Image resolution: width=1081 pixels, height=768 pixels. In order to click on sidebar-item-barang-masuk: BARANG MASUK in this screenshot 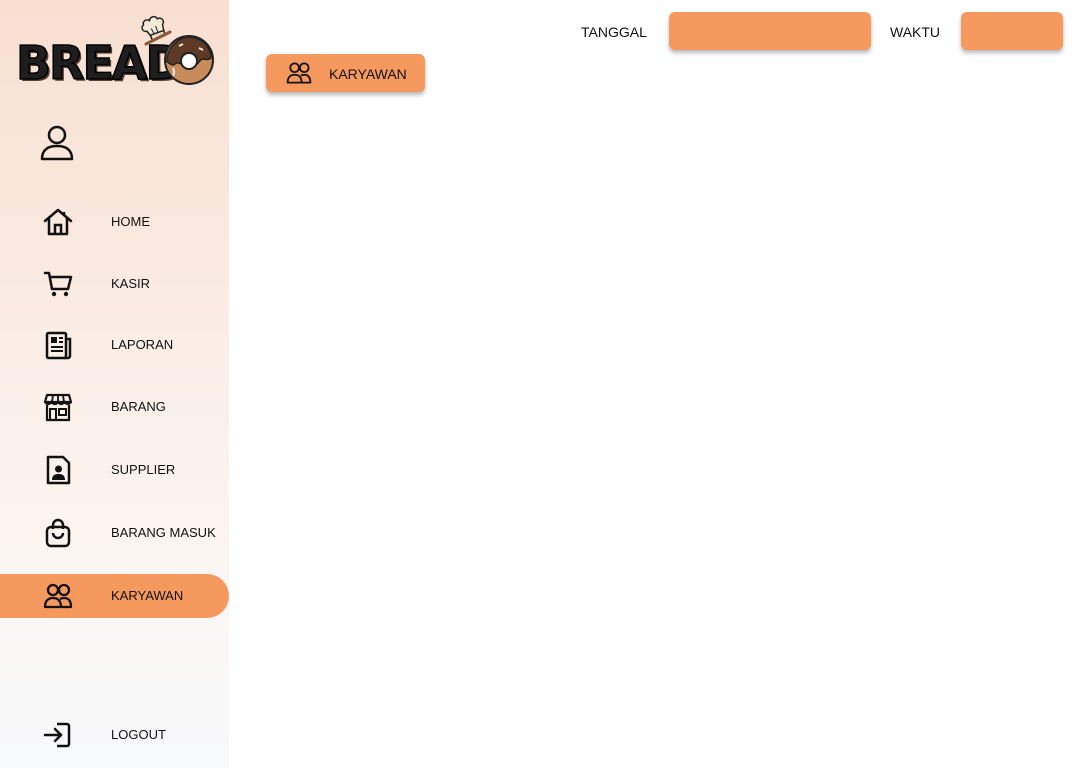, I will do `click(114, 533)`.